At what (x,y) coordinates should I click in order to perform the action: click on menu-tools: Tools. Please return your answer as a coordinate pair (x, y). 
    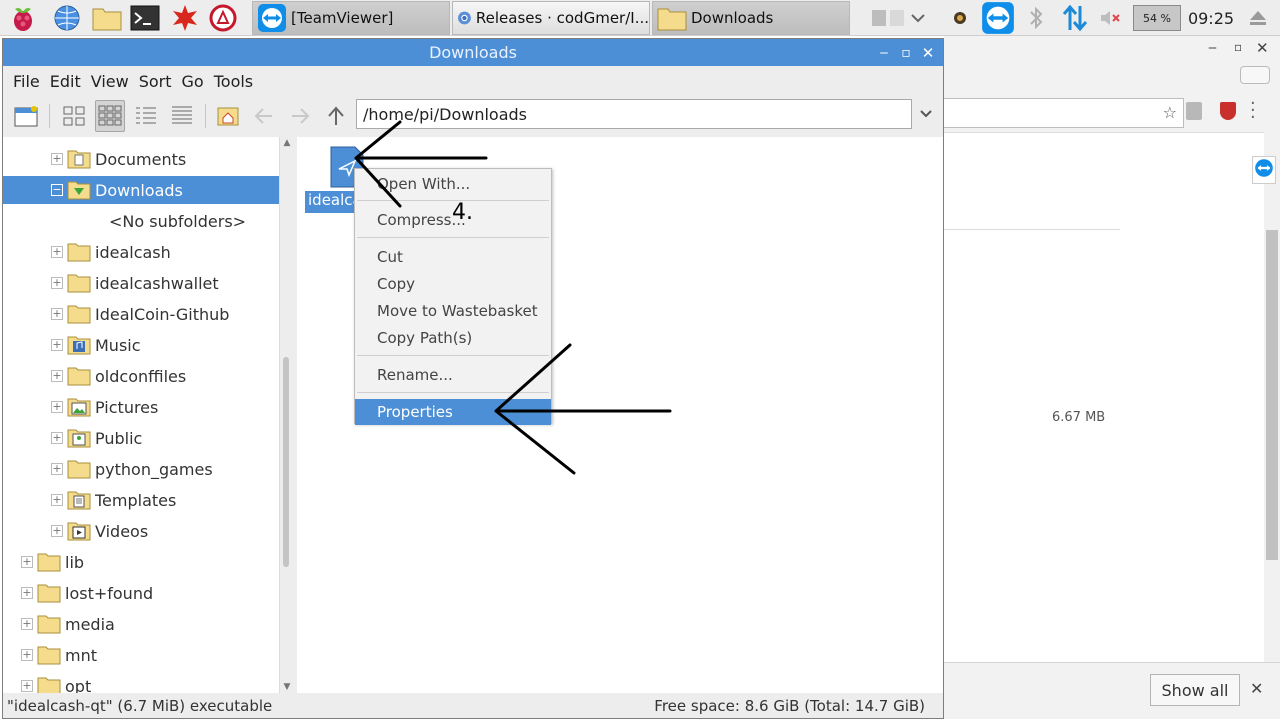
    Looking at the image, I should click on (236, 81).